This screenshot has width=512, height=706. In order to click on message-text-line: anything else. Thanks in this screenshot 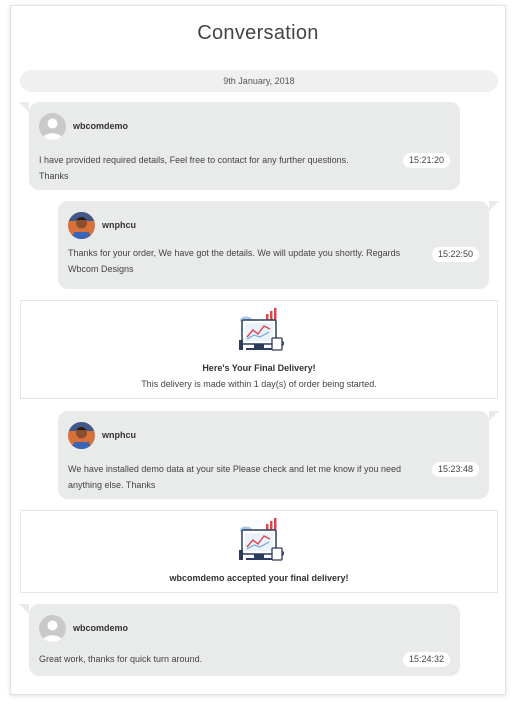, I will do `click(112, 485)`.